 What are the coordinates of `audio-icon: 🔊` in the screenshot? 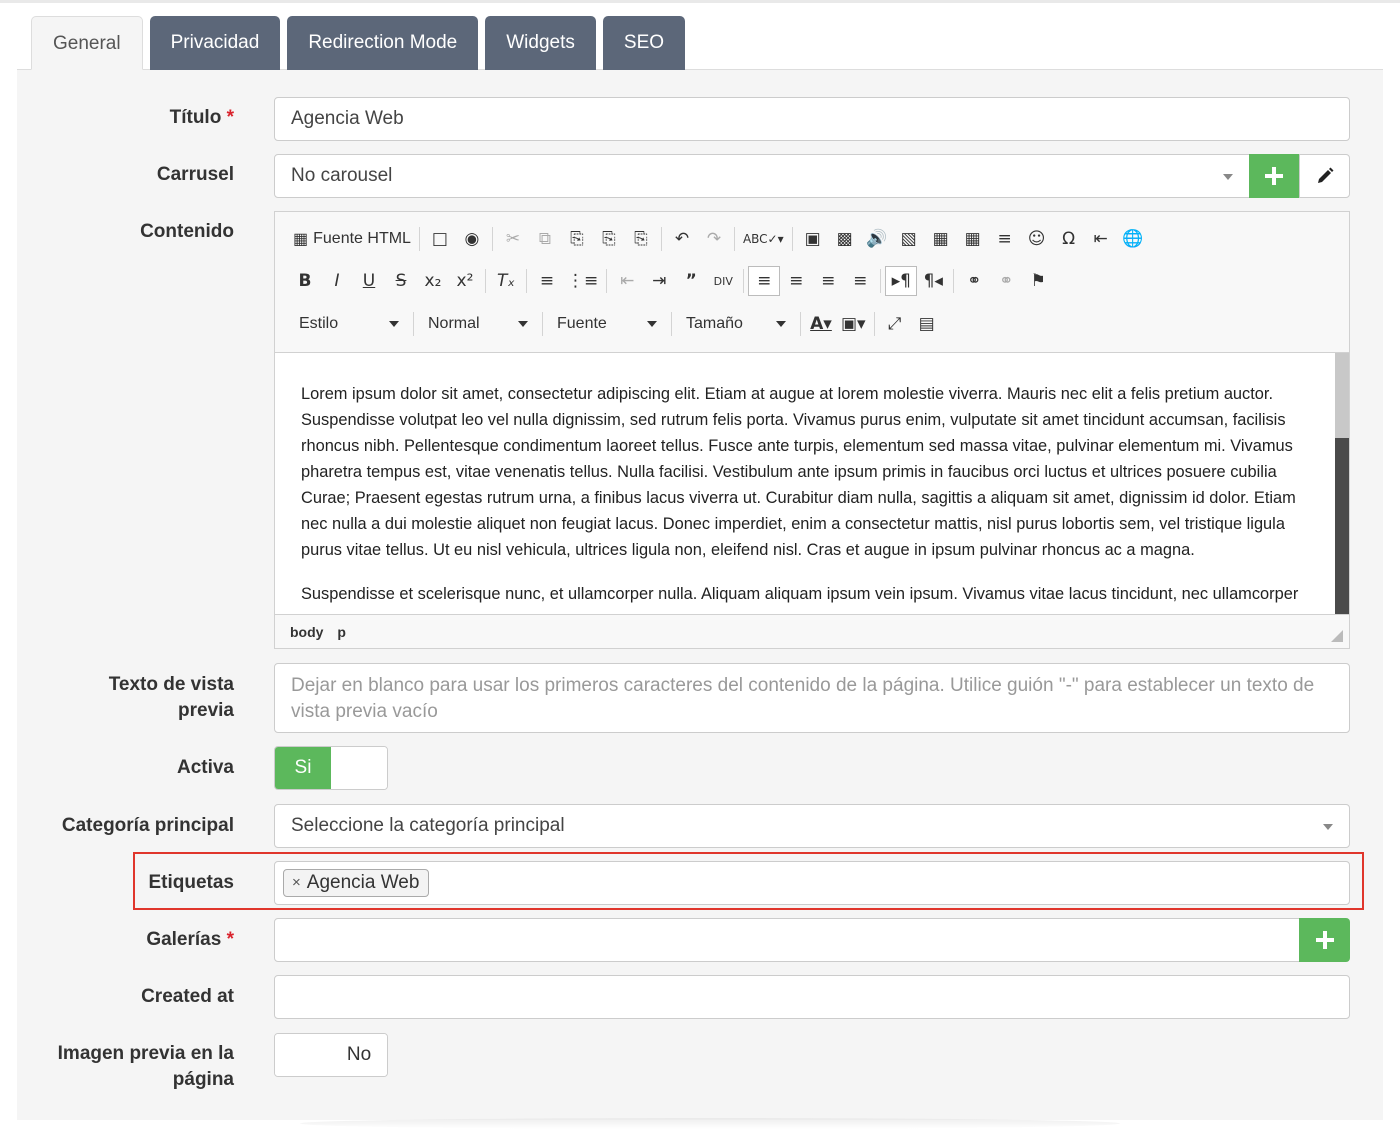 It's located at (877, 239).